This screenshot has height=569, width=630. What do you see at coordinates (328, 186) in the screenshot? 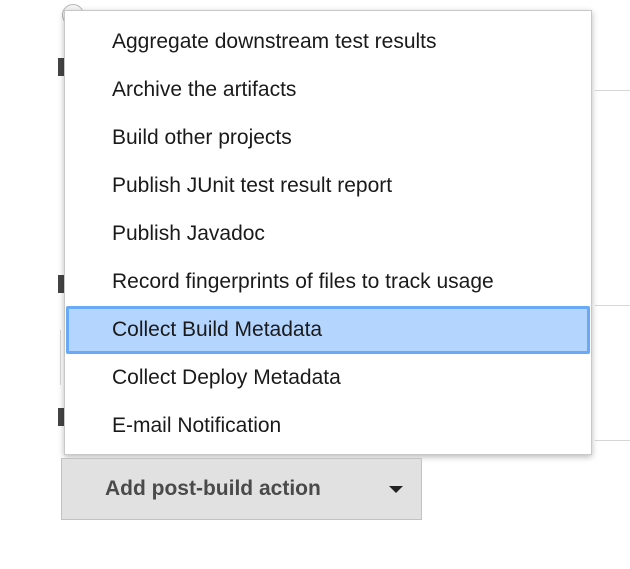
I see `menu-item-publish-junit-test-result-report: Publish JUnit test result report` at bounding box center [328, 186].